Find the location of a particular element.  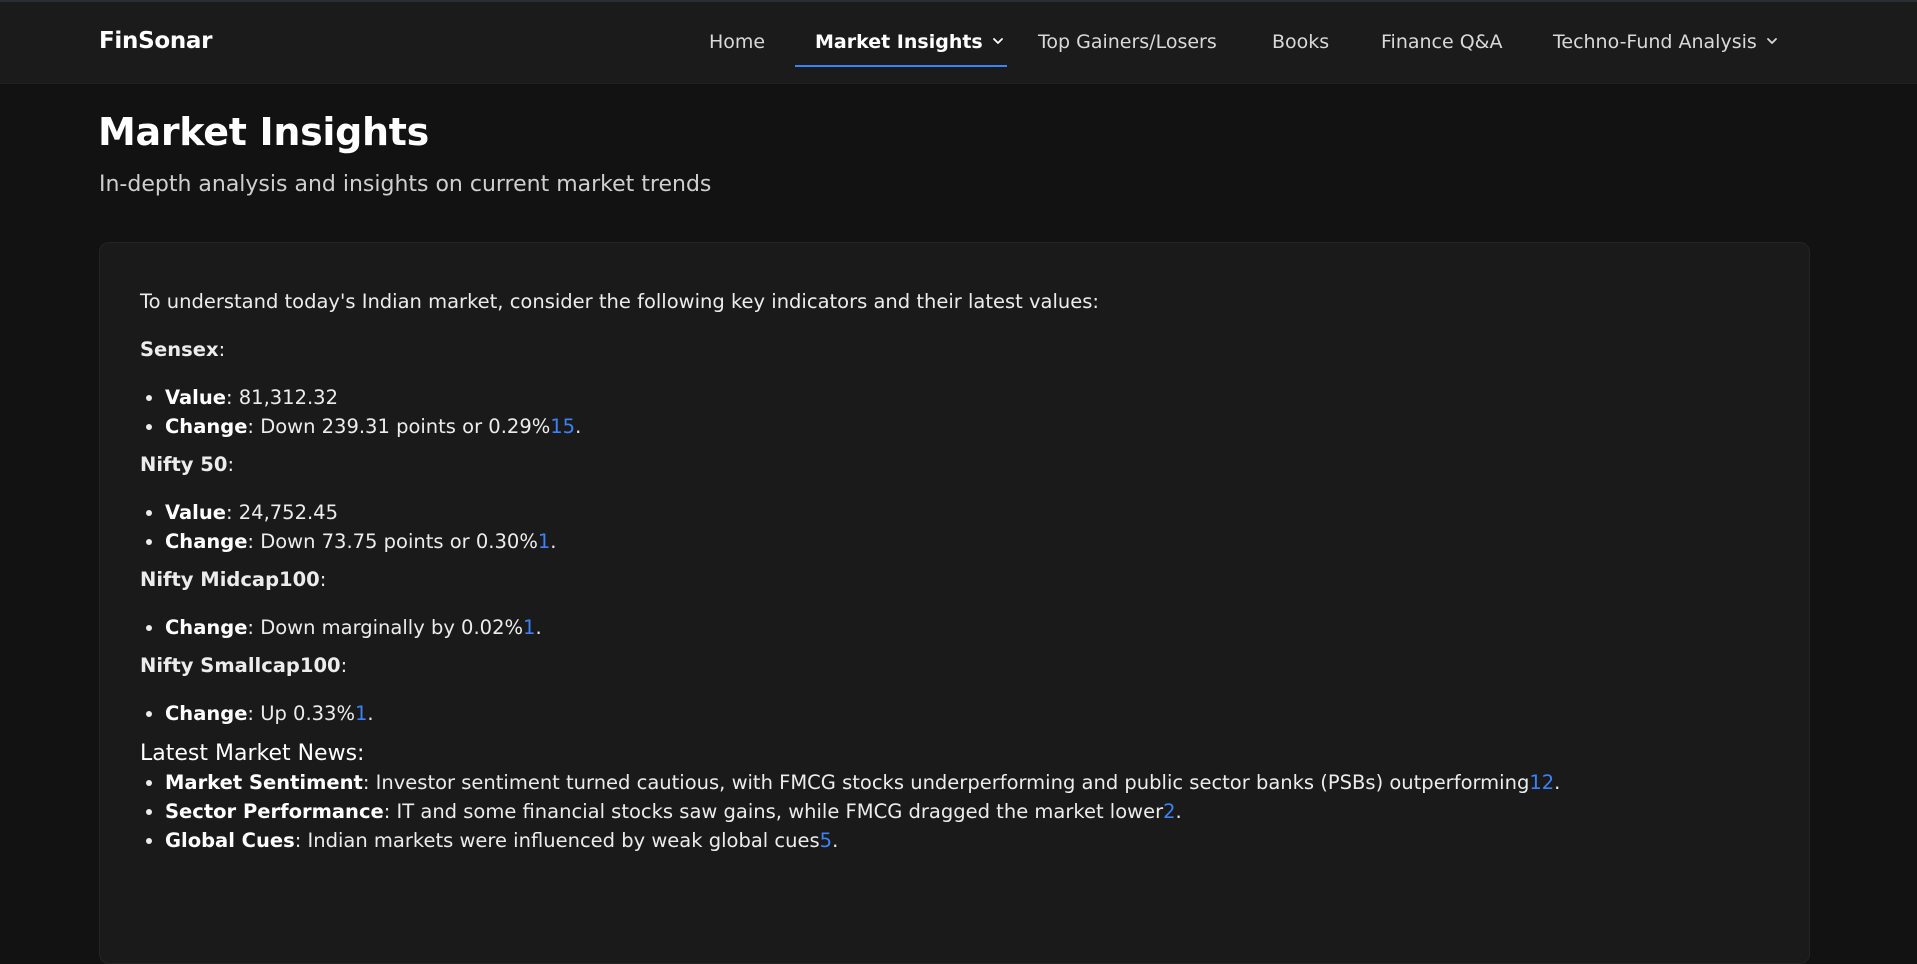

midcap-heading: Nifty Midcap100: is located at coordinates (233, 579).